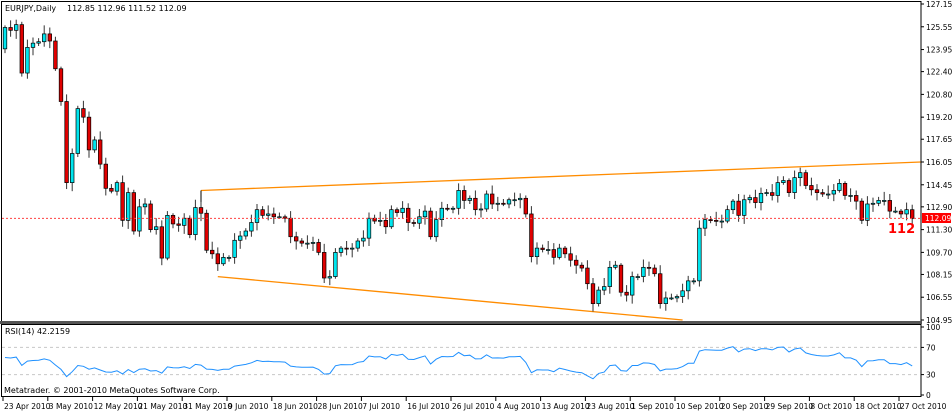  I want to click on pane-separator, so click(461, 322).